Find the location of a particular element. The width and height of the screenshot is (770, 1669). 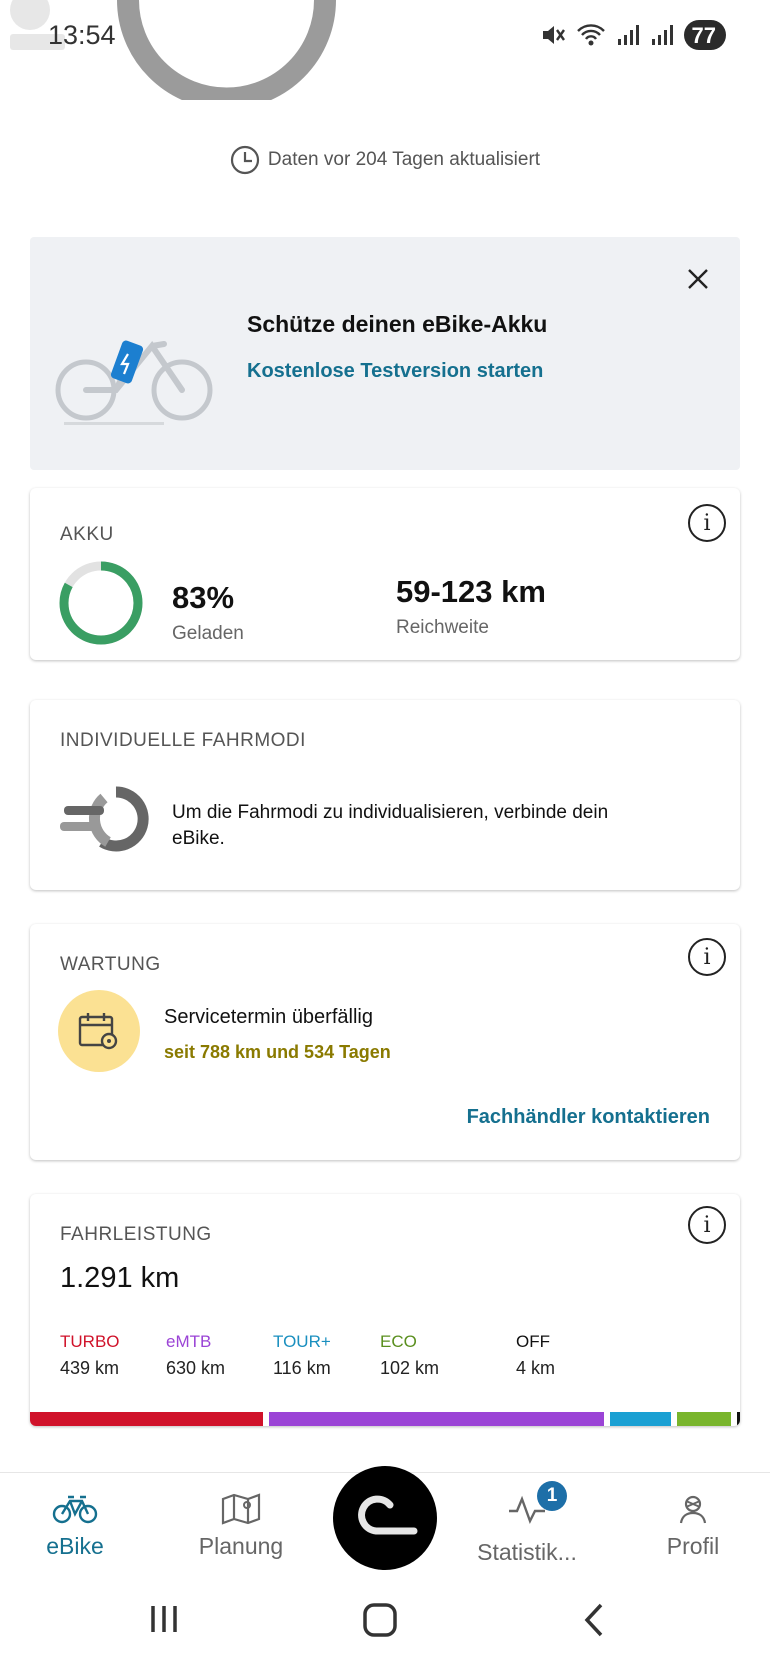

promo-trial-link: Kostenlose Testversion starten is located at coordinates (395, 371).